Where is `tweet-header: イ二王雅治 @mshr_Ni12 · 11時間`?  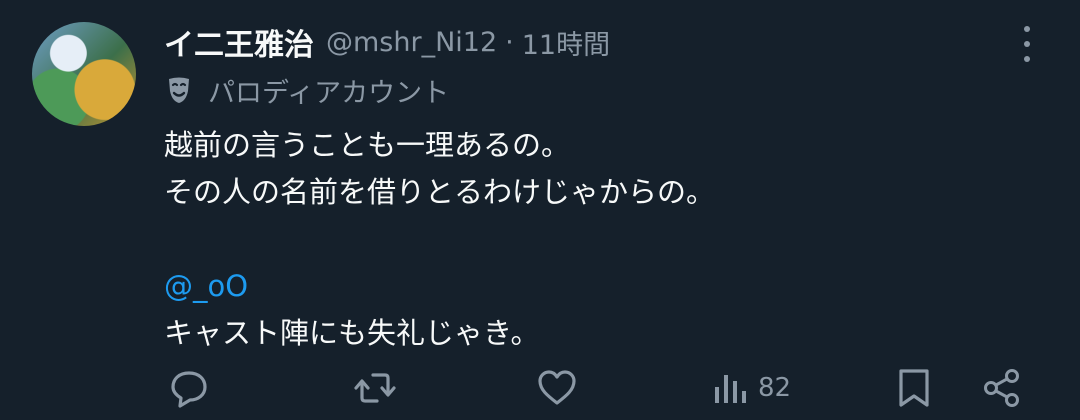 tweet-header: イ二王雅治 @mshr_Ni12 · 11時間 is located at coordinates (387, 42).